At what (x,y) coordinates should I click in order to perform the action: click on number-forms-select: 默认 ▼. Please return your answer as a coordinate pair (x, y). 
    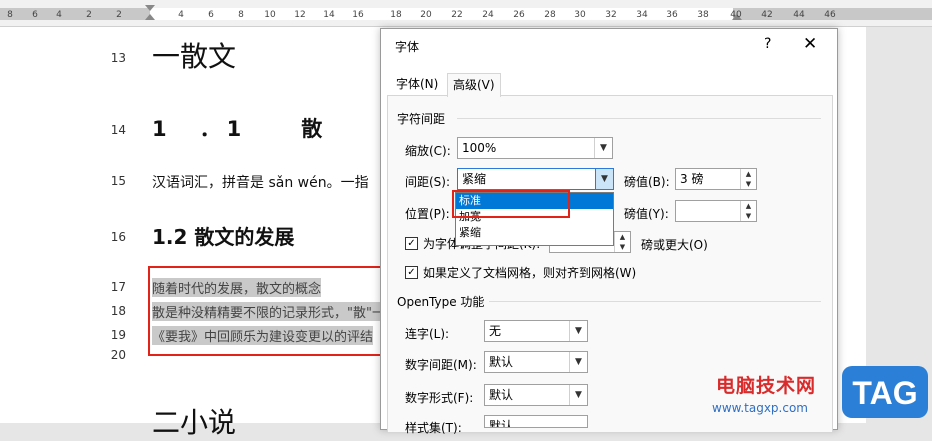
    Looking at the image, I should click on (536, 395).